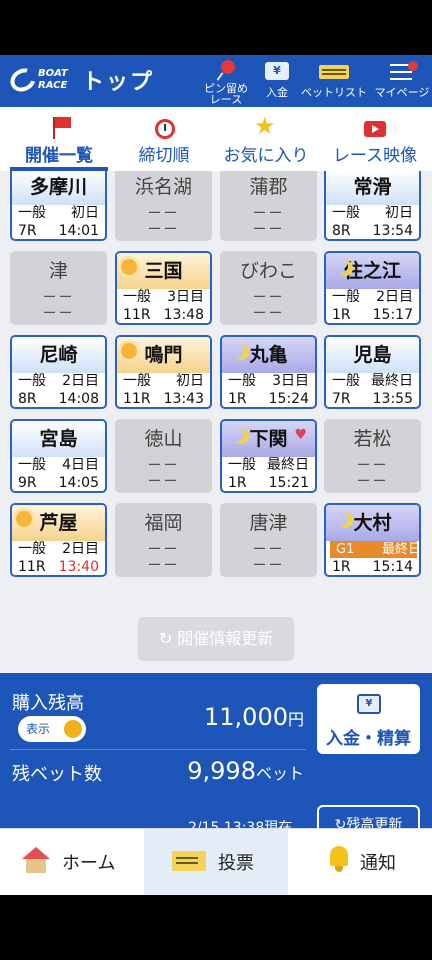 The width and height of the screenshot is (432, 960). What do you see at coordinates (78, 567) in the screenshot?
I see `venue-time-deadline: 13:40` at bounding box center [78, 567].